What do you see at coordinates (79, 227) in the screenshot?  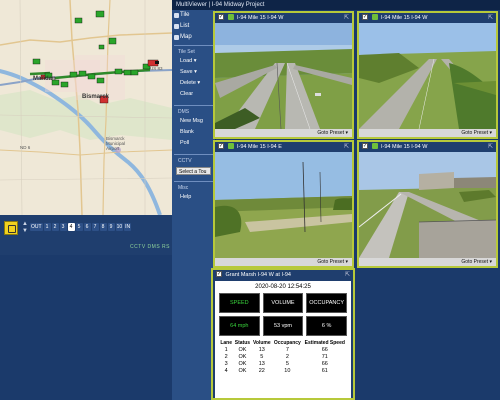 I see `zoom-level-5: 5` at bounding box center [79, 227].